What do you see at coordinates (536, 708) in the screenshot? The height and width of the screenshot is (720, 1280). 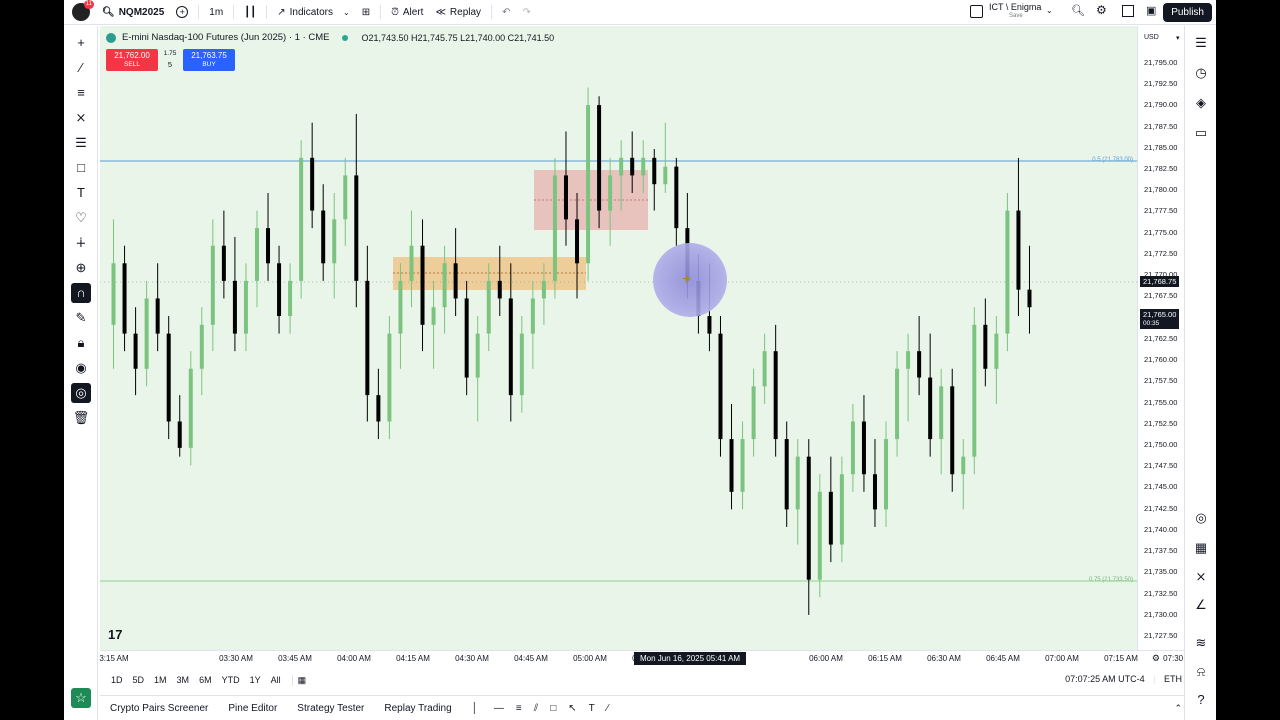 I see `channel-icon: ⫽` at bounding box center [536, 708].